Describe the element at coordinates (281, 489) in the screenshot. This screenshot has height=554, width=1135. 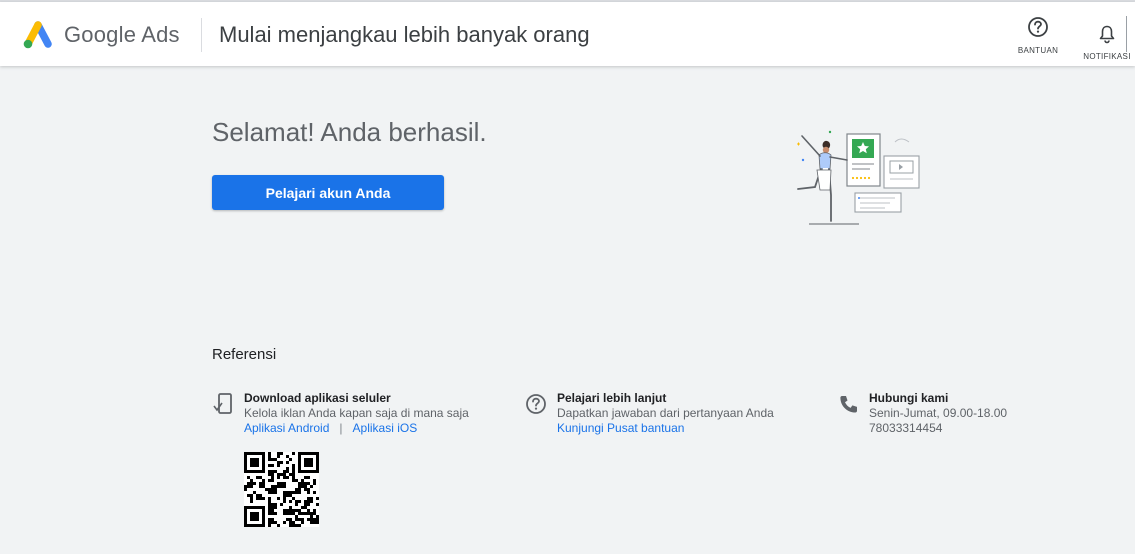
I see `app-download-qr-code` at that location.